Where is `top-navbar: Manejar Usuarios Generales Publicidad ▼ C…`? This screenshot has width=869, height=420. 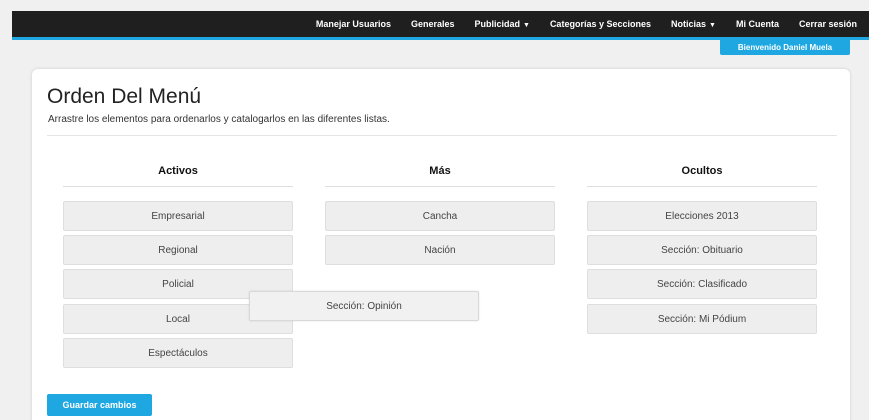 top-navbar: Manejar Usuarios Generales Publicidad ▼ C… is located at coordinates (440, 25).